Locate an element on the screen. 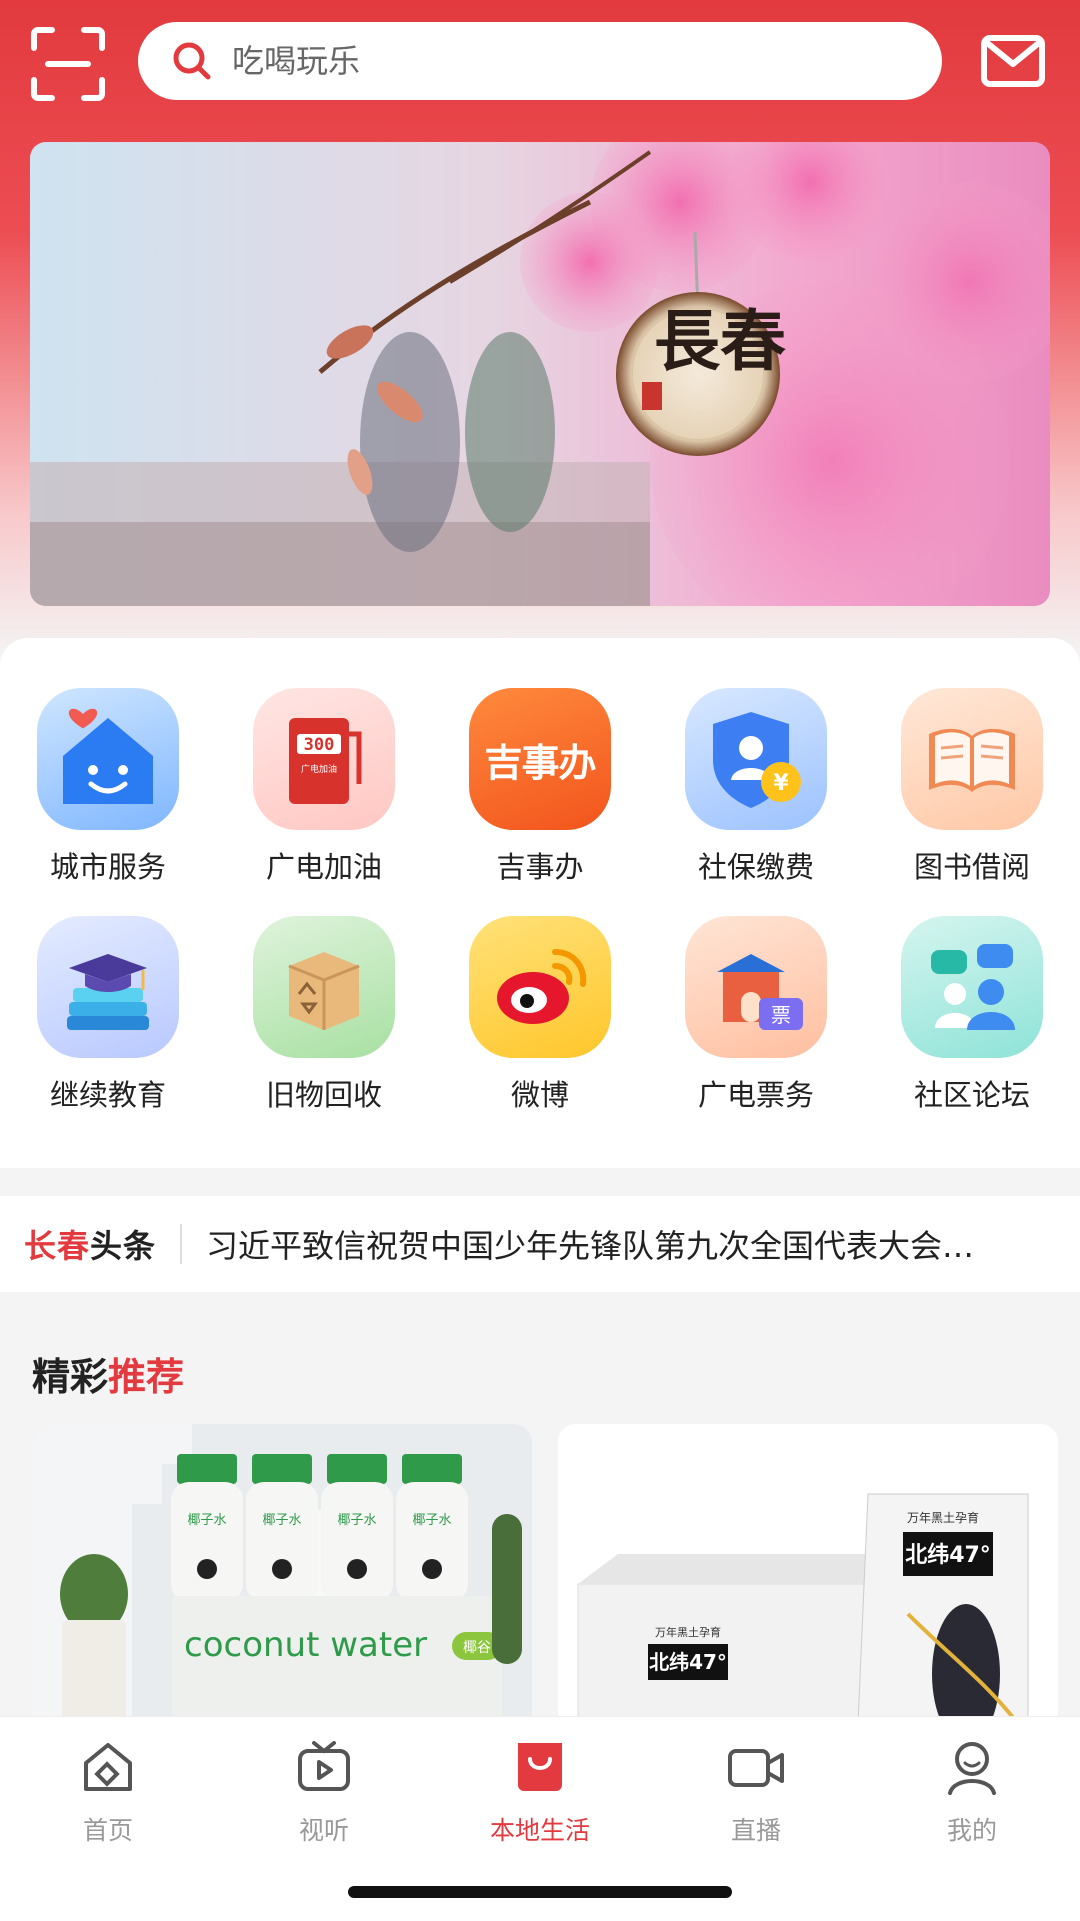  svg-text: coconut water is located at coordinates (305, 1645).